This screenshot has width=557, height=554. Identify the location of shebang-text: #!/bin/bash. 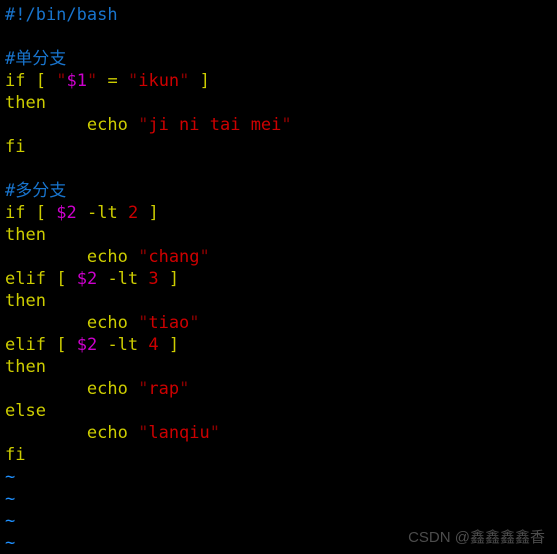
(61, 15).